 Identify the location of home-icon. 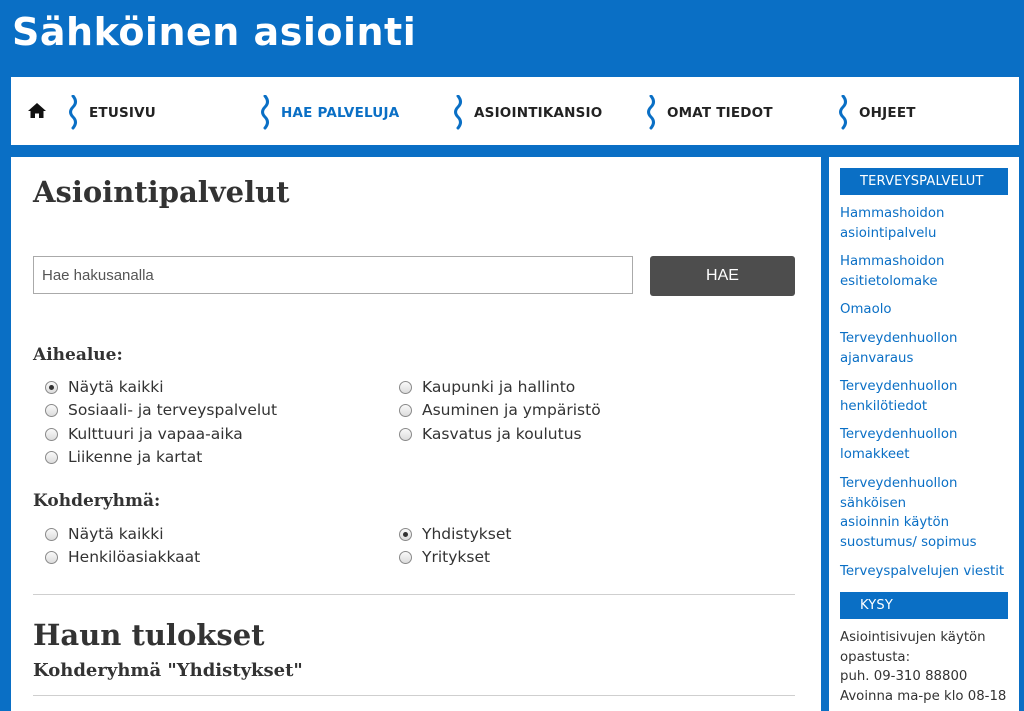
(37, 111).